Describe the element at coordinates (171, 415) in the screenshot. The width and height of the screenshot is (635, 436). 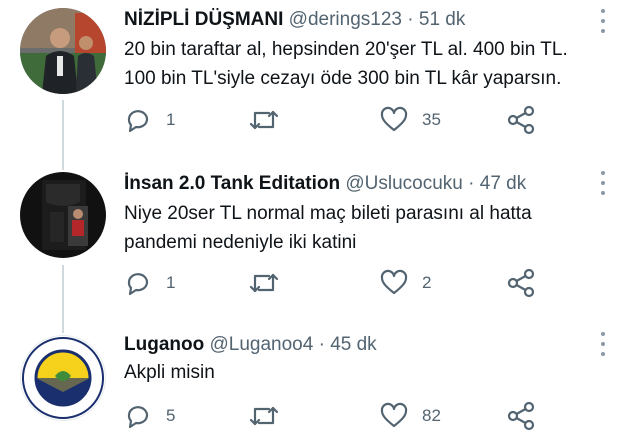
I see `reply-count: 5` at that location.